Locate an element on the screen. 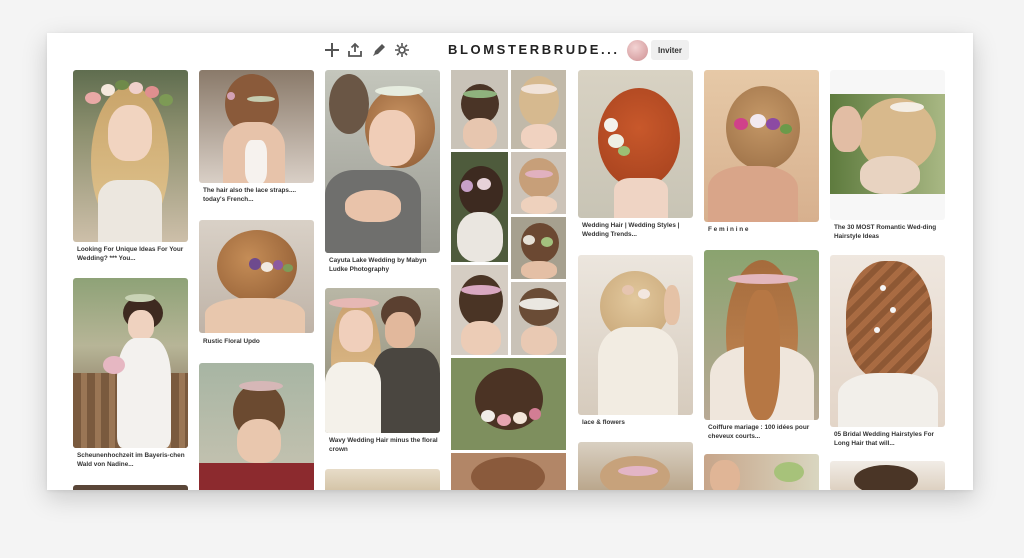 This screenshot has width=1024, height=558. board-toolbar: BLOMSTERBRUDE... Inviter is located at coordinates (510, 50).